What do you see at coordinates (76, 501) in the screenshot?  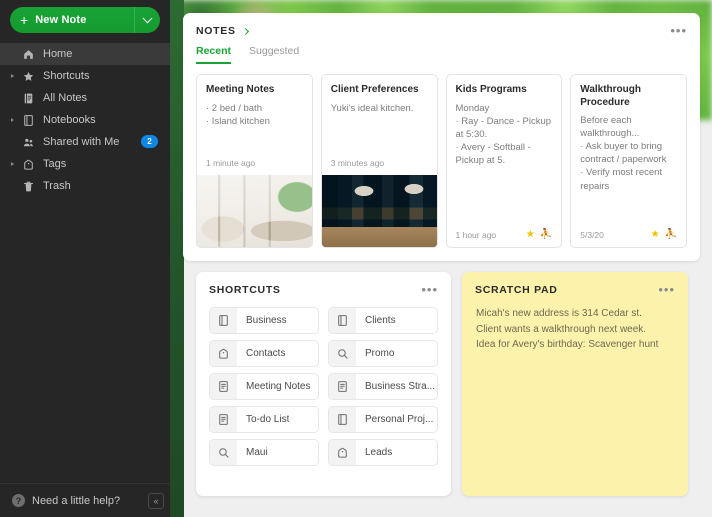 I see `help-label: Need a little help?` at bounding box center [76, 501].